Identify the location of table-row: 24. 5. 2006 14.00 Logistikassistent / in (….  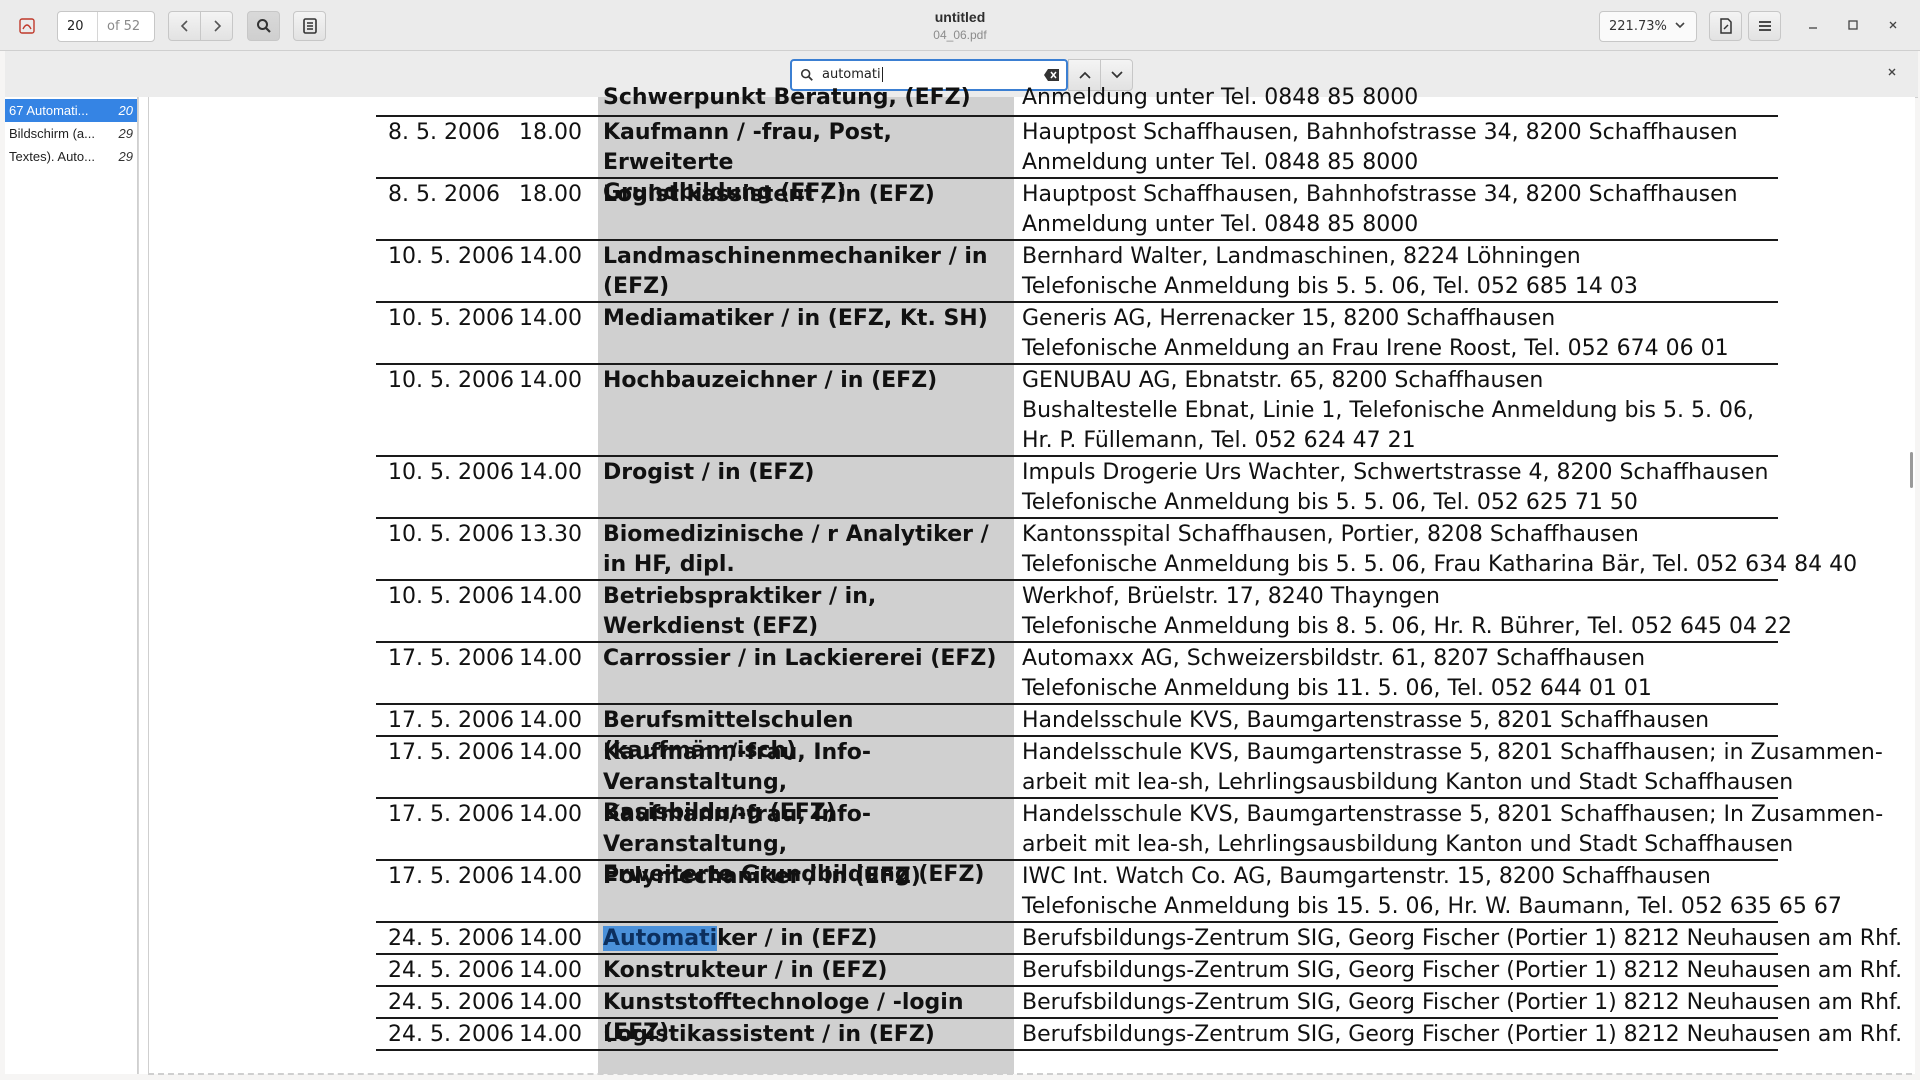
(1139, 1035).